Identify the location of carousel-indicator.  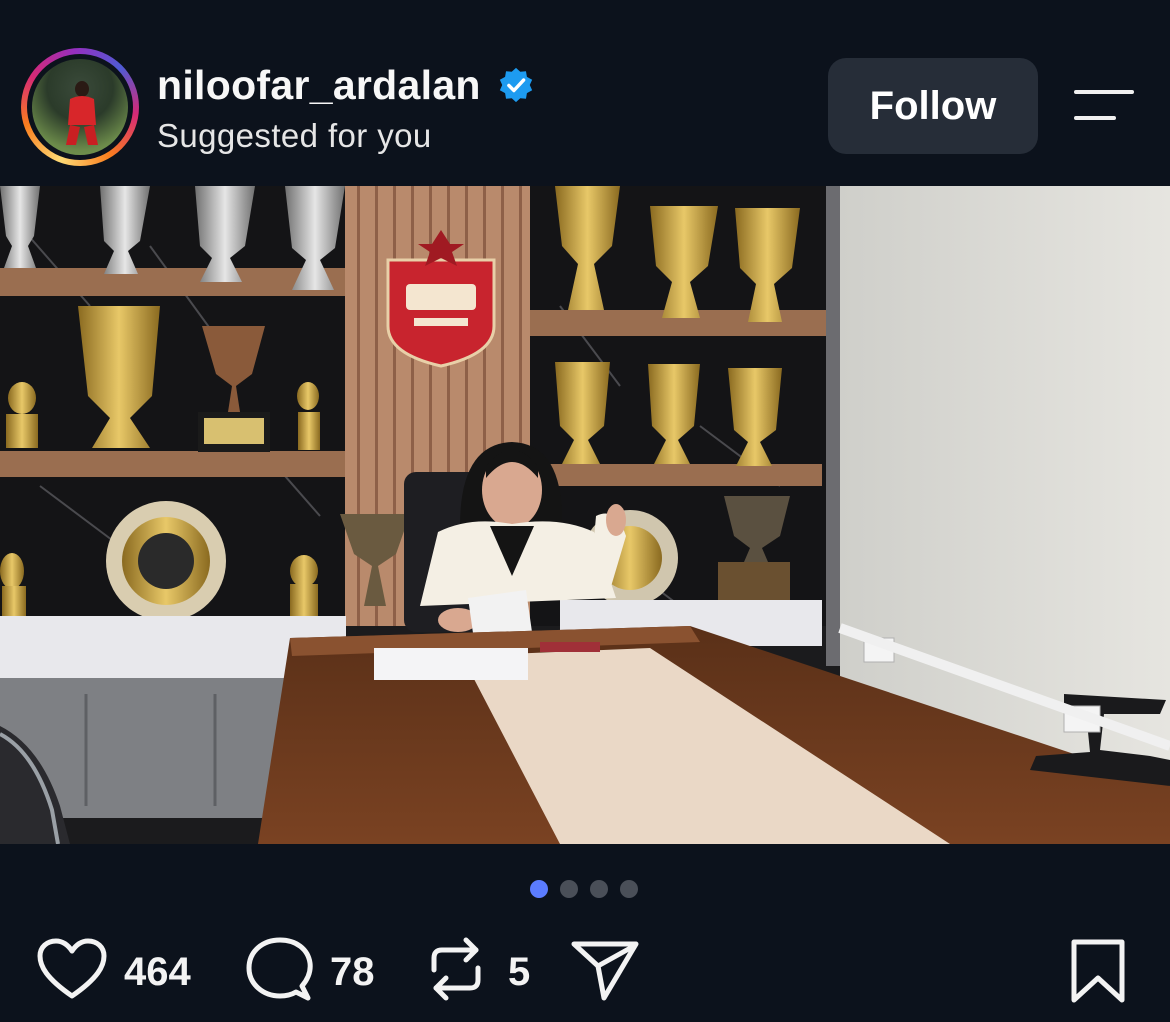
(586, 890).